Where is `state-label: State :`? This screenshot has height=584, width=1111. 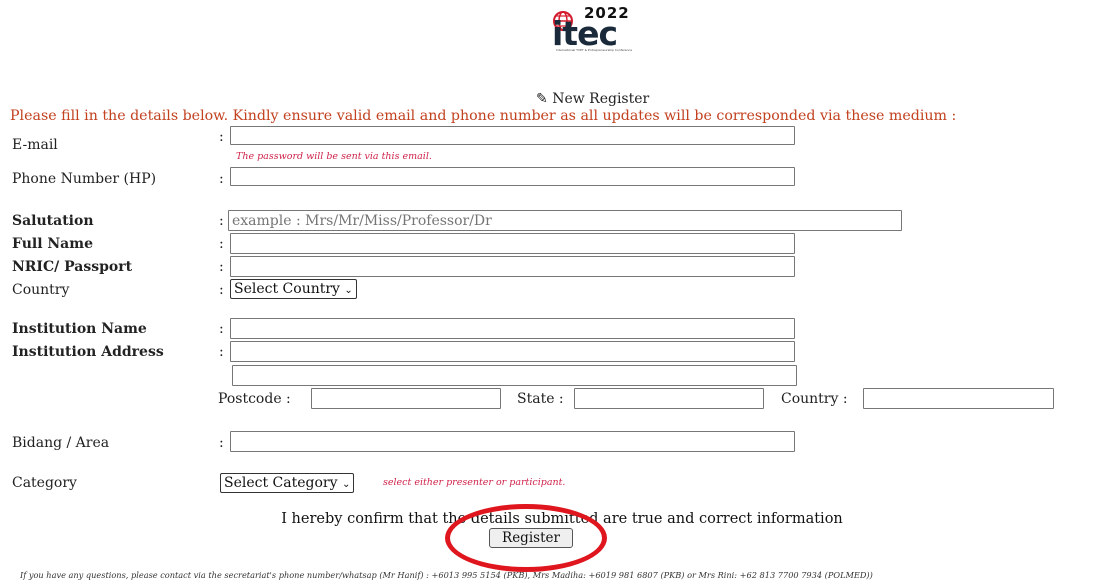
state-label: State : is located at coordinates (540, 399).